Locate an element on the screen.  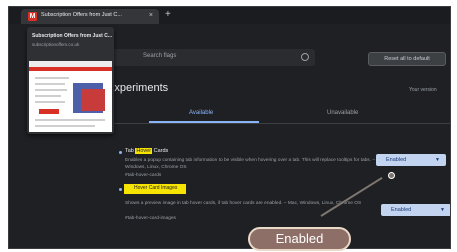
tab-strip: M Subscription Offers from Just C... × + is located at coordinates (229, 15).